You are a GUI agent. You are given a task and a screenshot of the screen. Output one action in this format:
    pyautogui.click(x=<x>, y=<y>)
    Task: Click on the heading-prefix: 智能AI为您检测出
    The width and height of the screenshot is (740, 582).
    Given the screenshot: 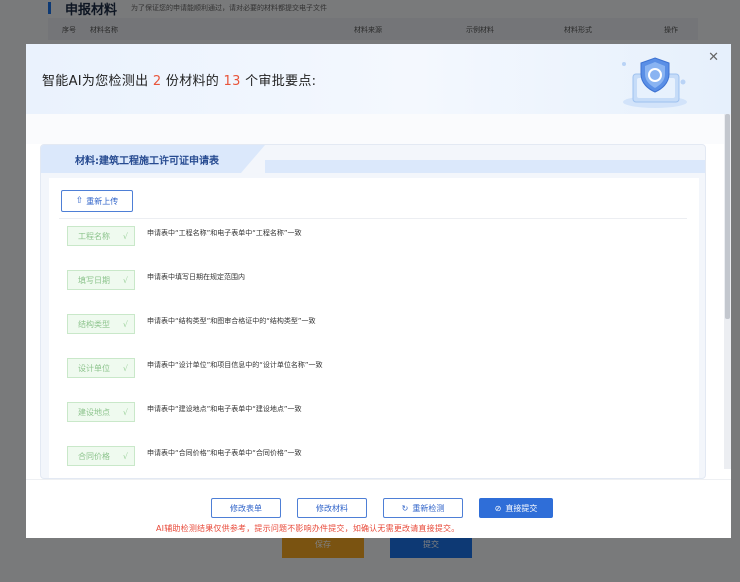 What is the action you would take?
    pyautogui.click(x=95, y=81)
    